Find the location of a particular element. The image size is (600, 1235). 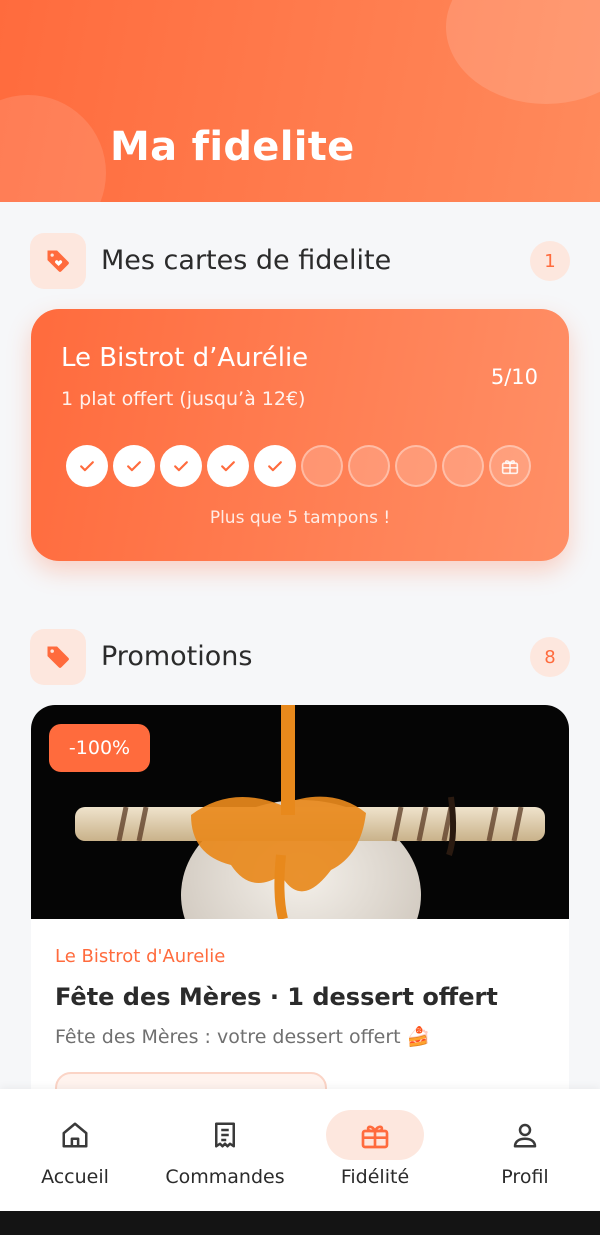

receipt-icon is located at coordinates (225, 1135).